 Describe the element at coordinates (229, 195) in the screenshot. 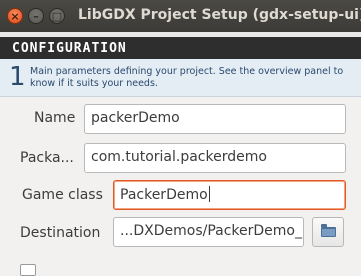

I see `game-class-input: PackerDemo` at that location.